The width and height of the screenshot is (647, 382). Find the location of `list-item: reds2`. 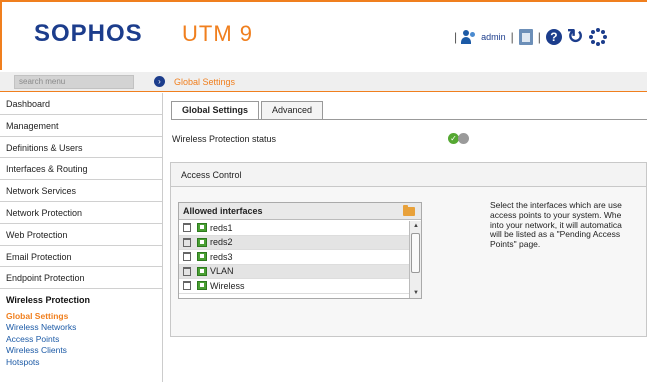

list-item: reds2 is located at coordinates (294, 242).